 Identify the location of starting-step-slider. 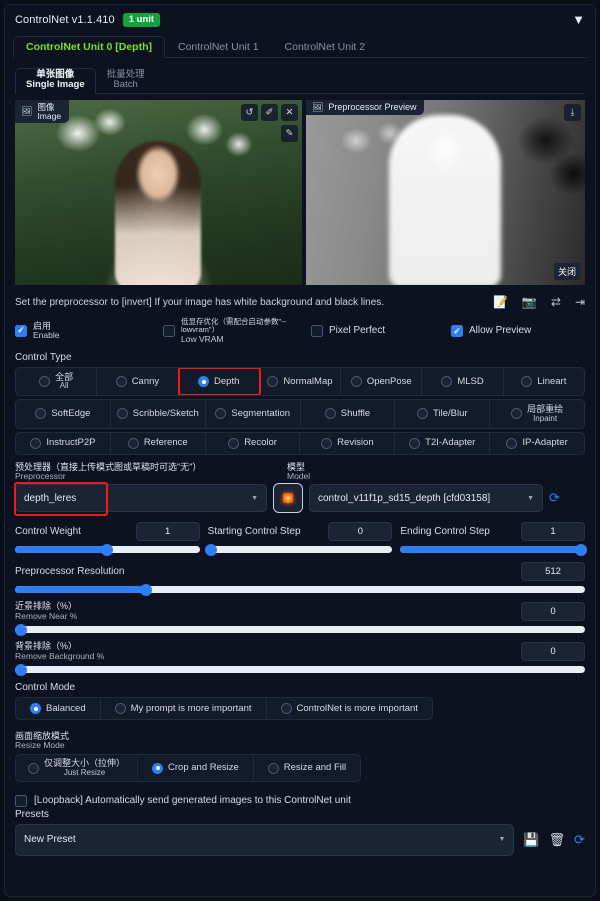
(299, 549).